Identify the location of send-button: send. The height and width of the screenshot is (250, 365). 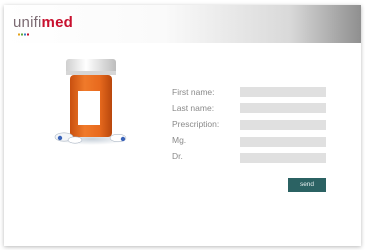
(307, 185).